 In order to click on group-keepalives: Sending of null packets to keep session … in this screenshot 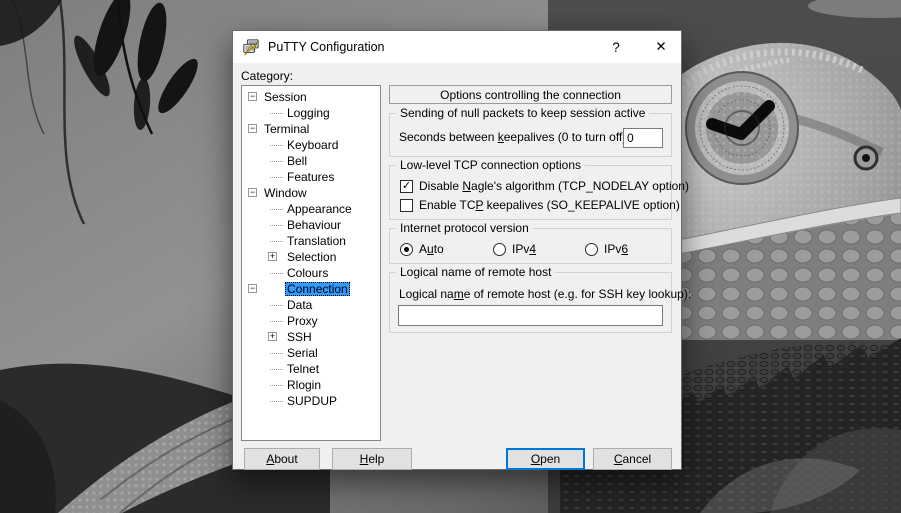, I will do `click(530, 131)`.